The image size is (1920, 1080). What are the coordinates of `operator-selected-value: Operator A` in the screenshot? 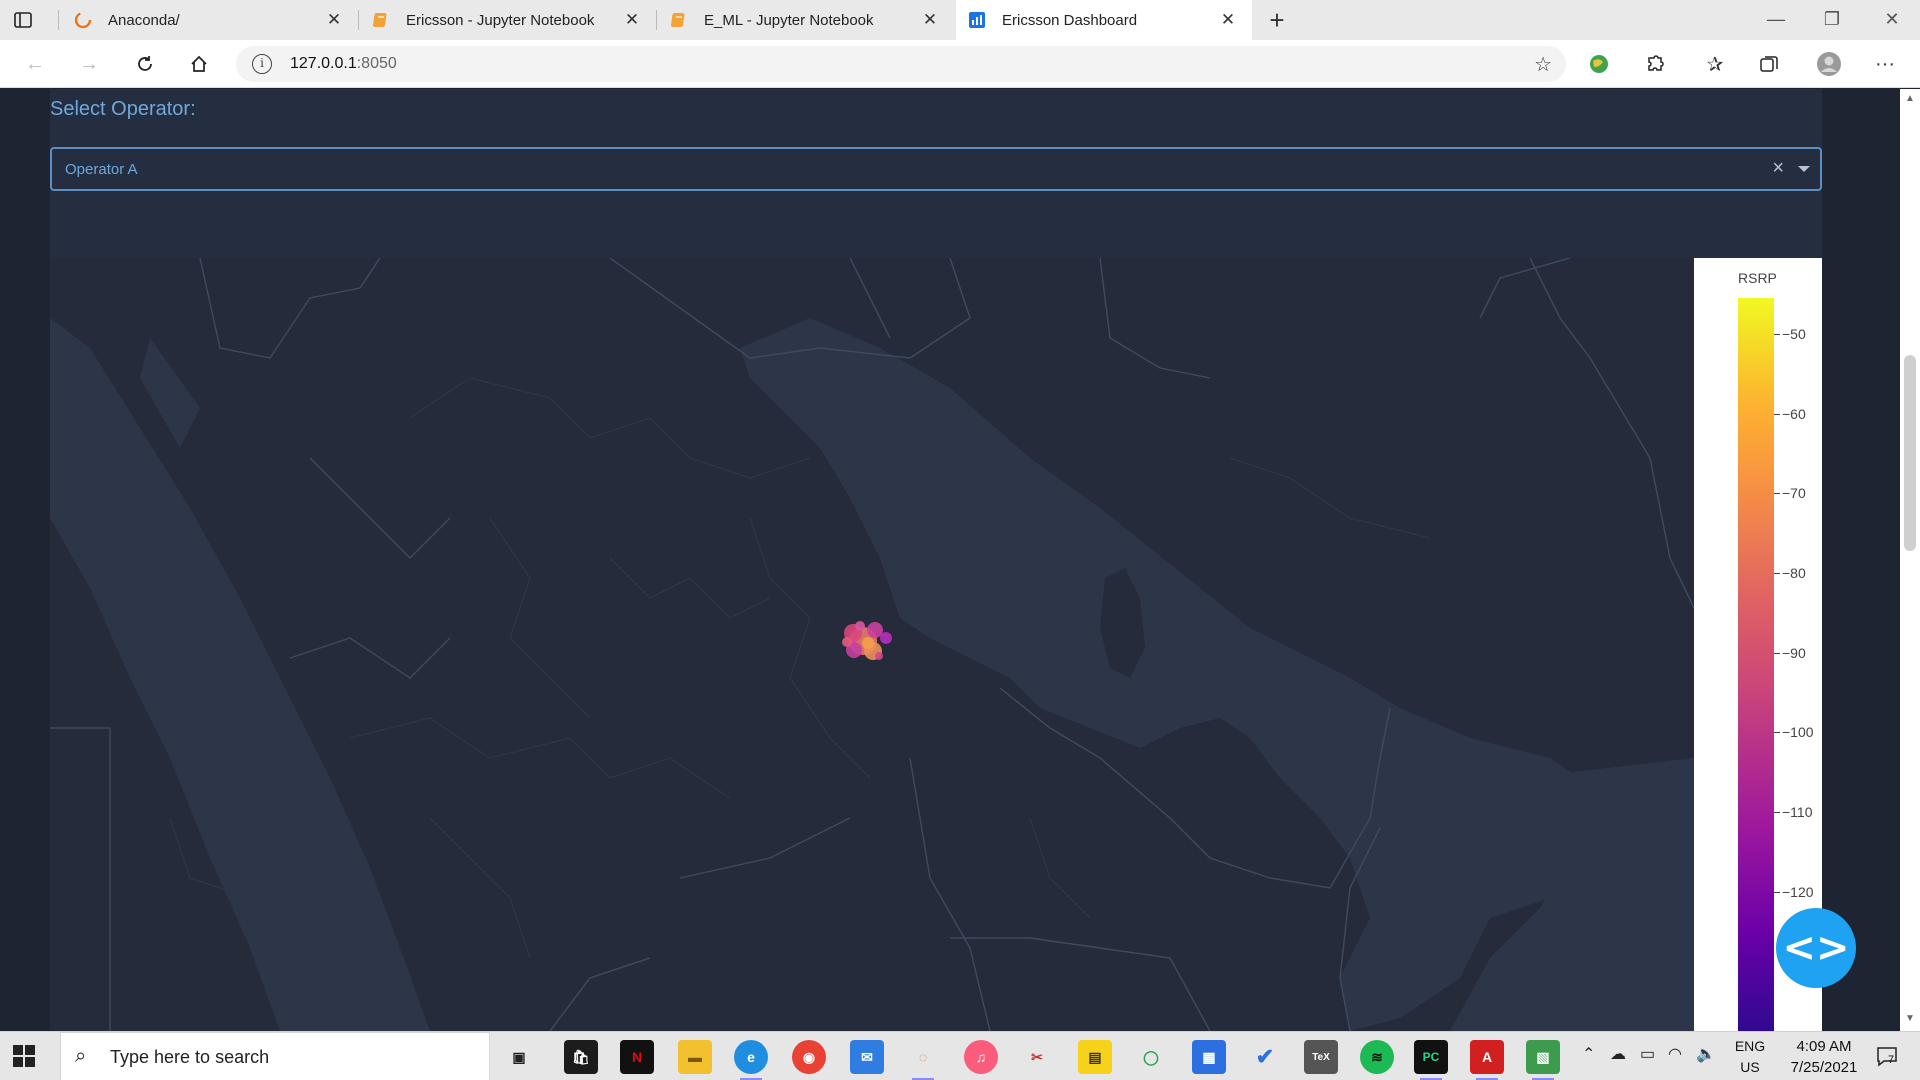 It's located at (101, 169).